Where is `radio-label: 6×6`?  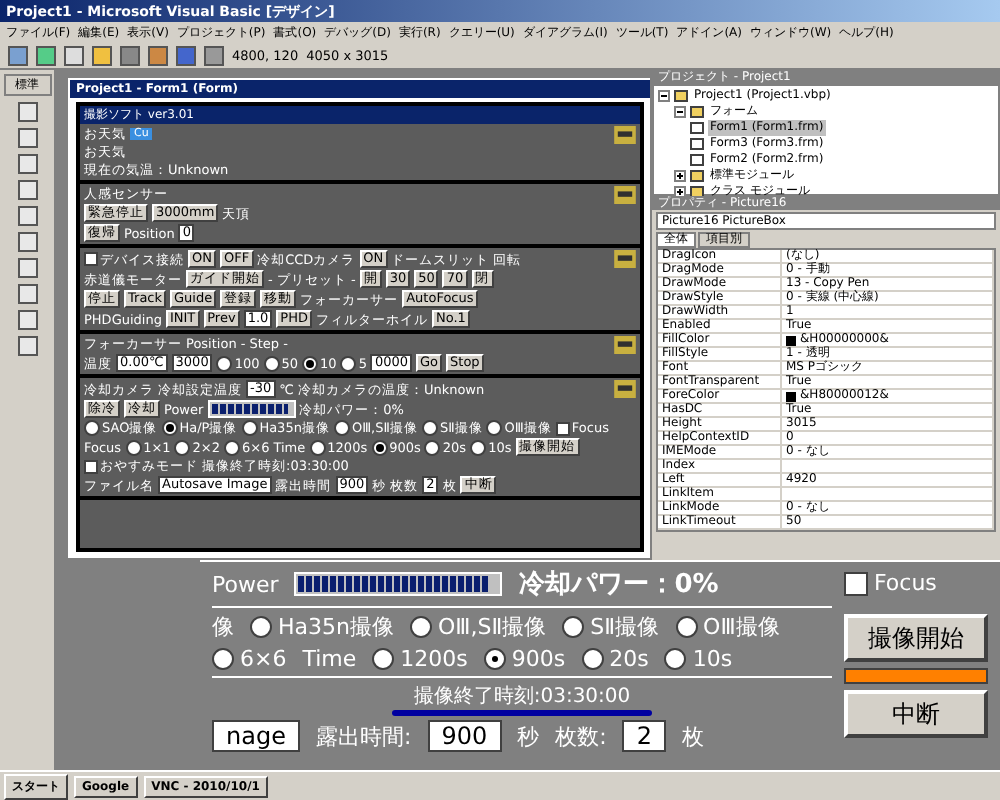 radio-label: 6×6 is located at coordinates (263, 659).